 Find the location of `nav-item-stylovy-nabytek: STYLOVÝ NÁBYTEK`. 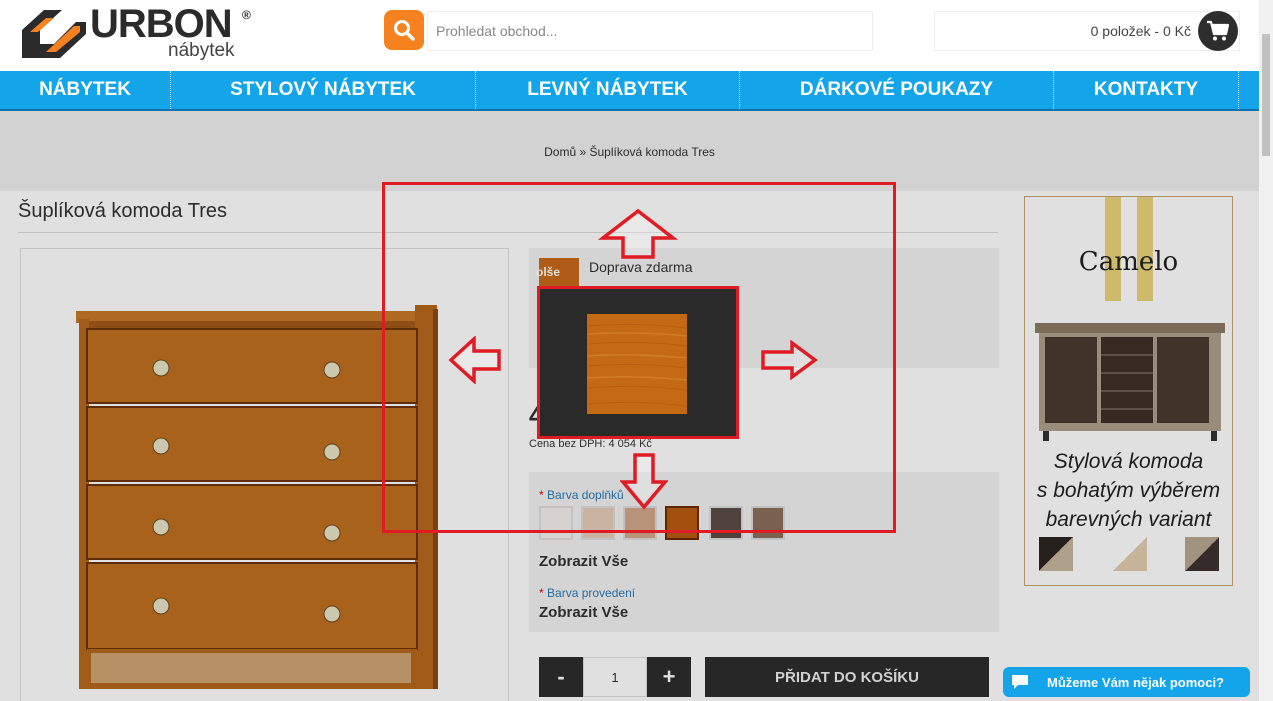

nav-item-stylovy-nabytek: STYLOVÝ NÁBYTEK is located at coordinates (323, 90).